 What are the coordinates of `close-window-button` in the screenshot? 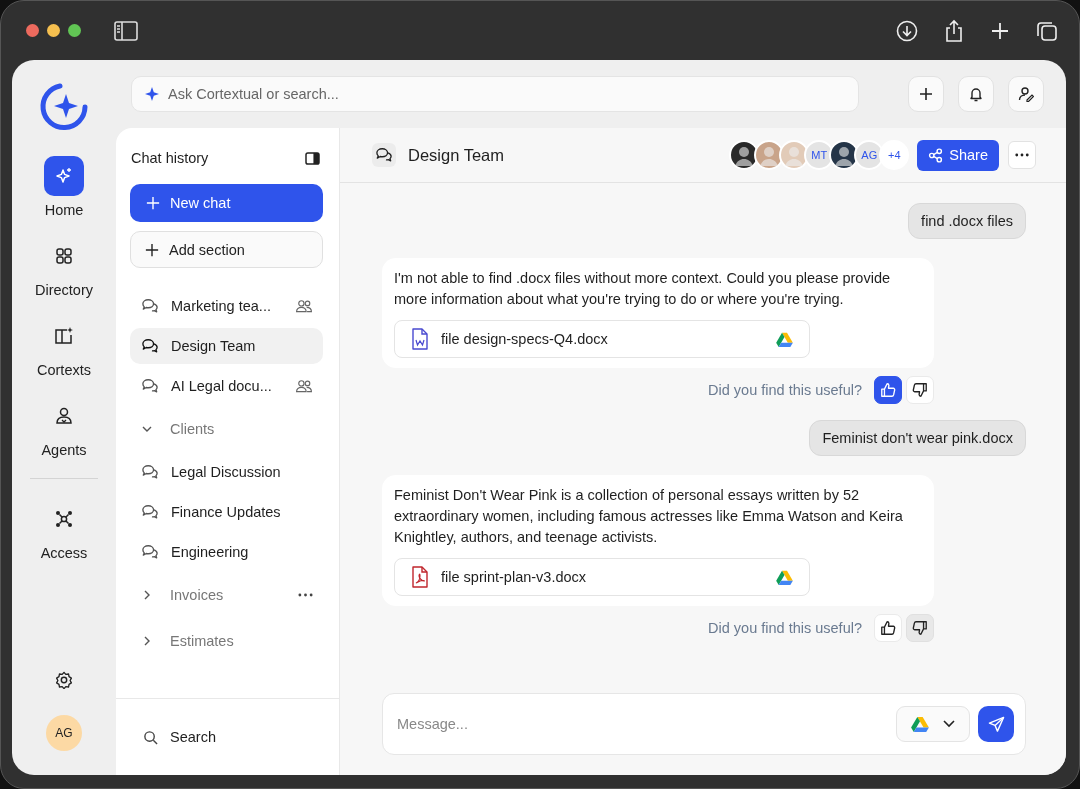 It's located at (32, 30).